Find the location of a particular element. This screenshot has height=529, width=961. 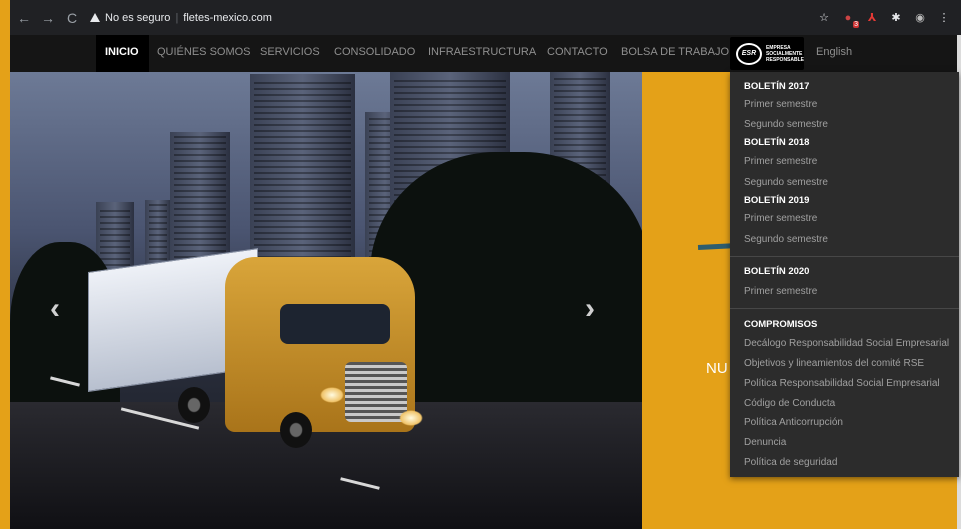

dropdown-heading-boletin-2018: BOLETÍN 2018 is located at coordinates (777, 142).